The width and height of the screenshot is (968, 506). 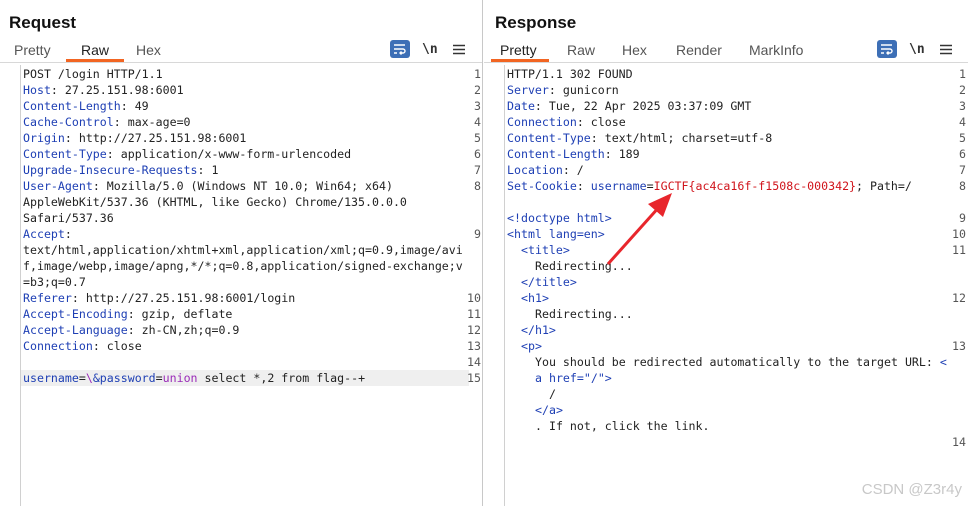 I want to click on response-tab-render: Render, so click(x=699, y=50).